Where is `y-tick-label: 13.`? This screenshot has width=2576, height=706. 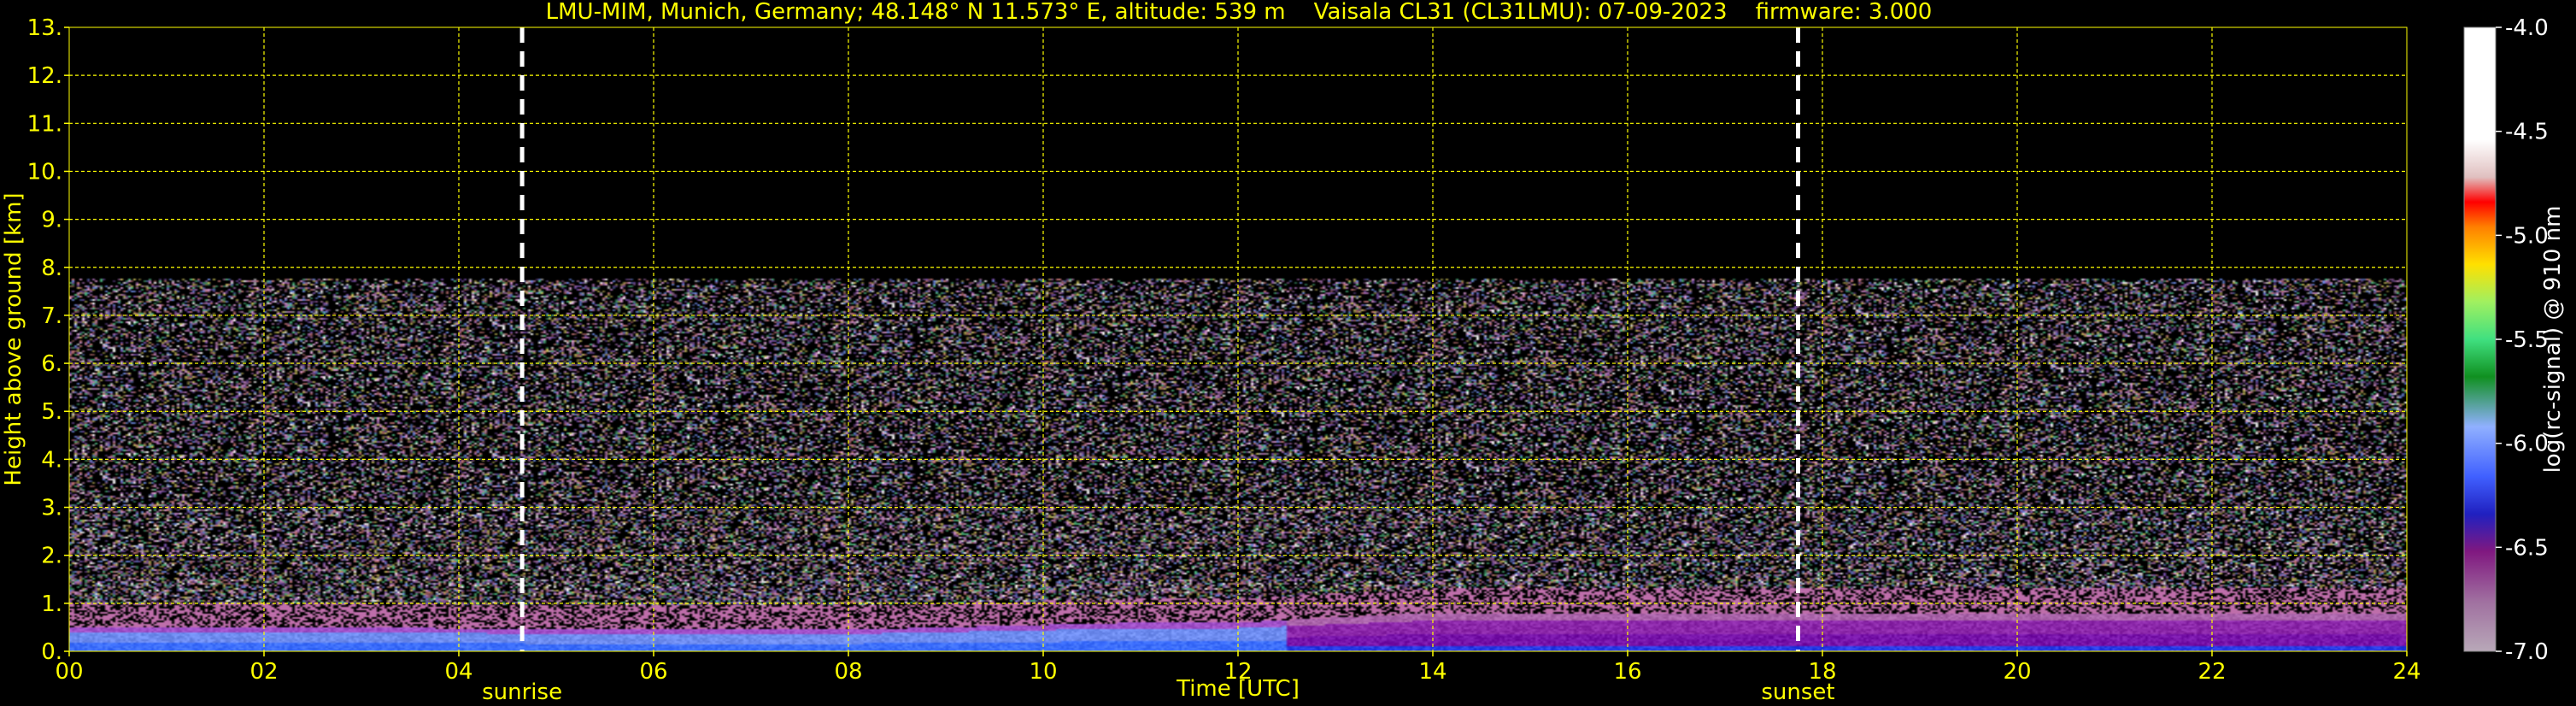
y-tick-label: 13. is located at coordinates (44, 28).